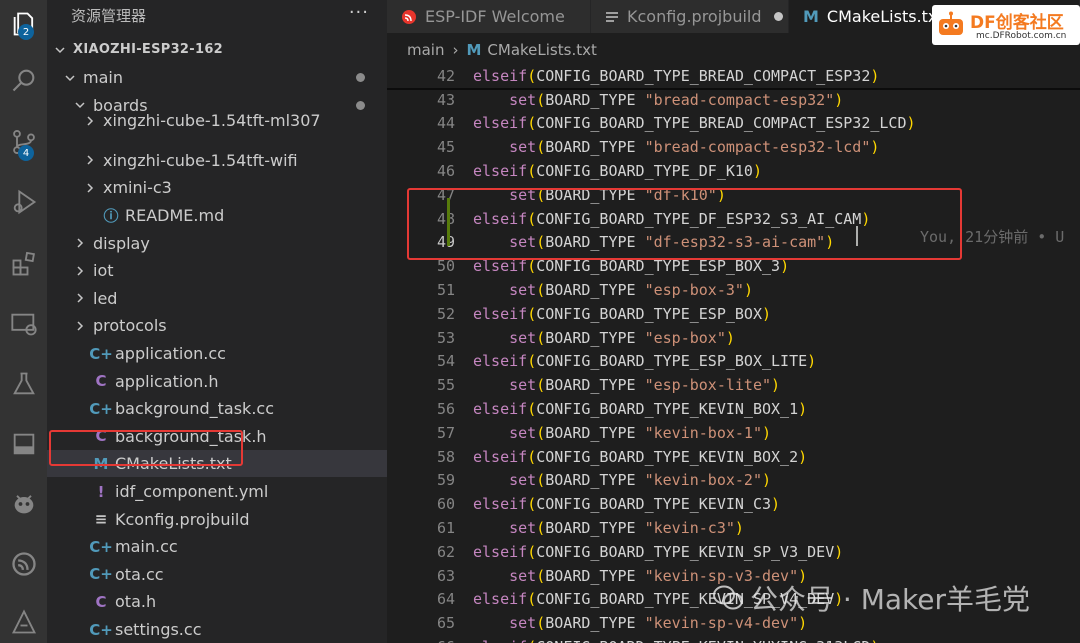  Describe the element at coordinates (421, 640) in the screenshot. I see `line-number: 66` at that location.